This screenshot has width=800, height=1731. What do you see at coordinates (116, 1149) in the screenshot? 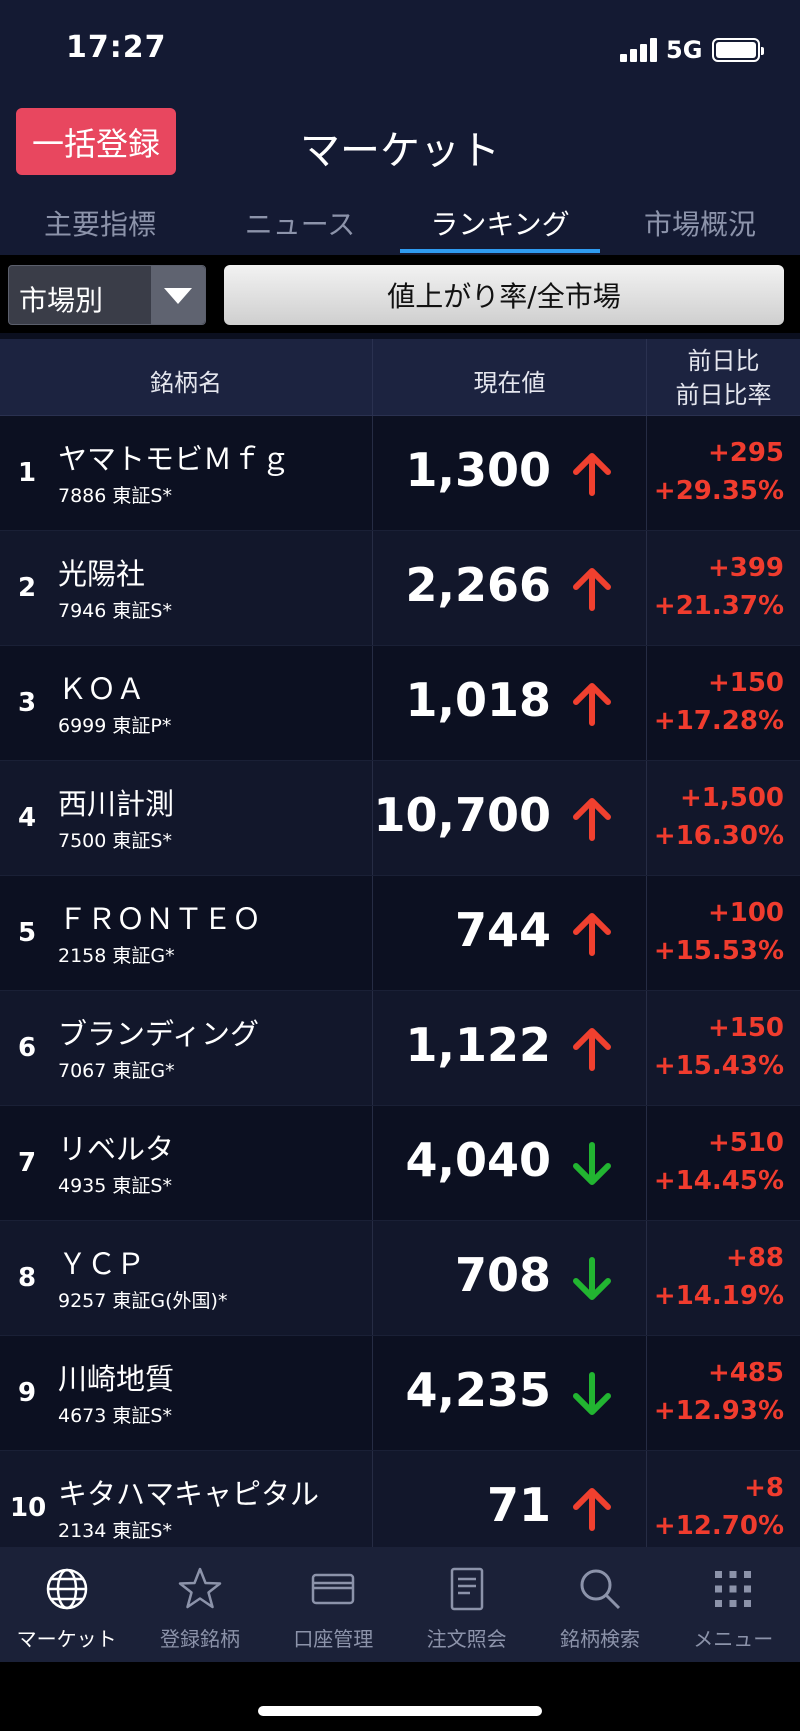
I see `stock-name: リベルタ` at bounding box center [116, 1149].